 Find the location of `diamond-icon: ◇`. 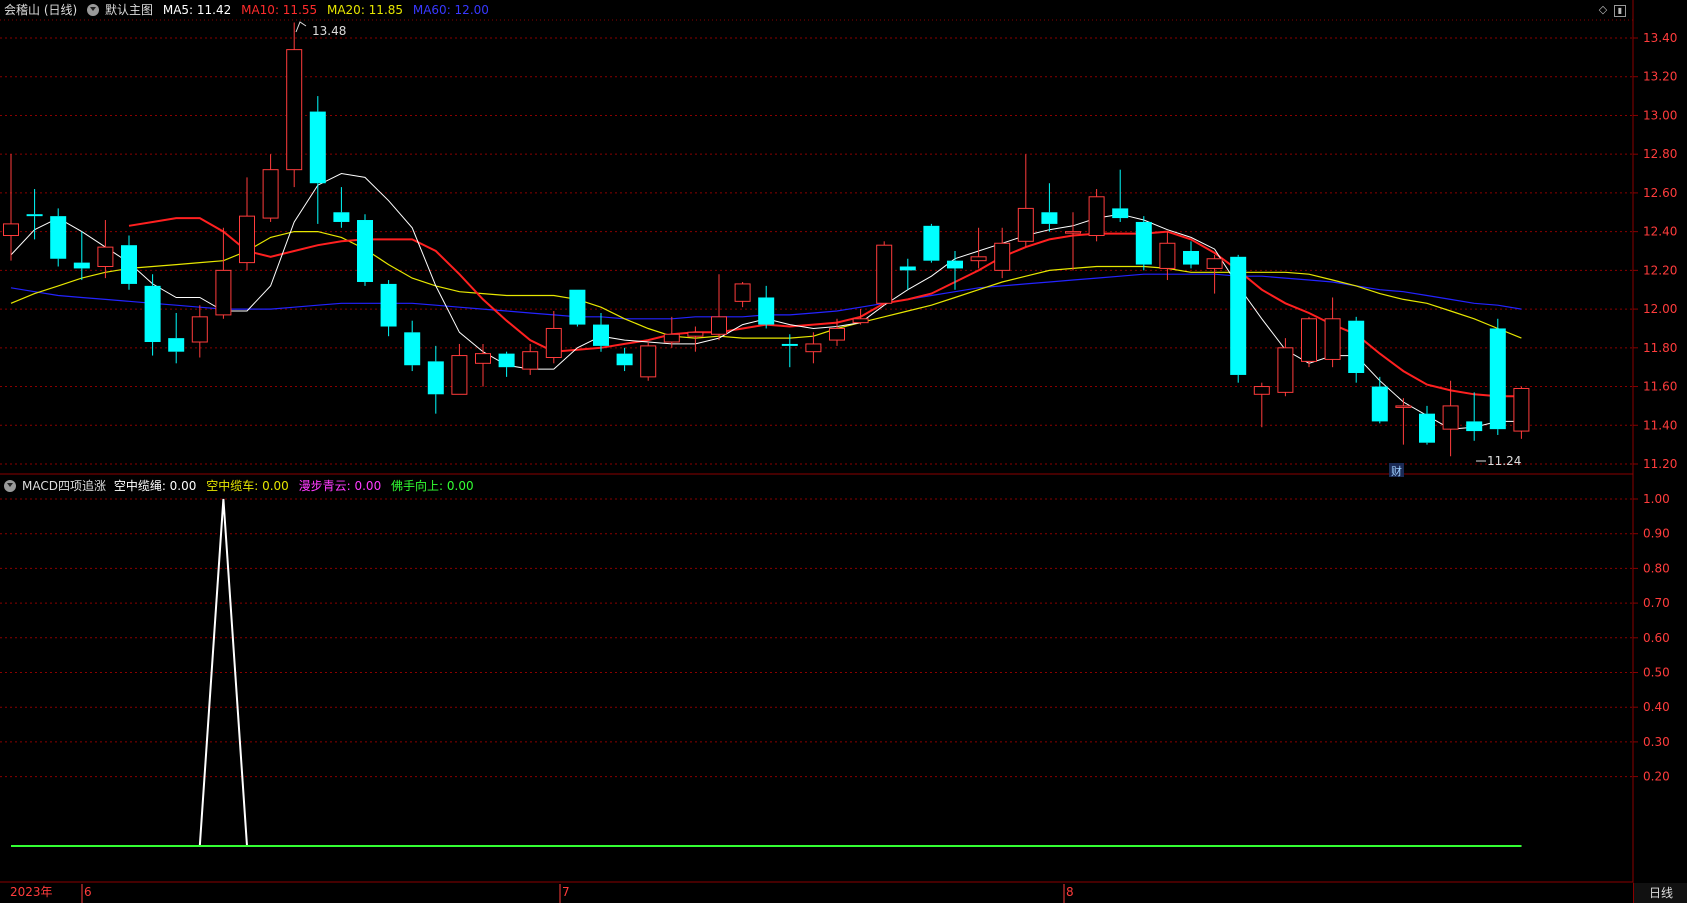

diamond-icon: ◇ is located at coordinates (1603, 10).